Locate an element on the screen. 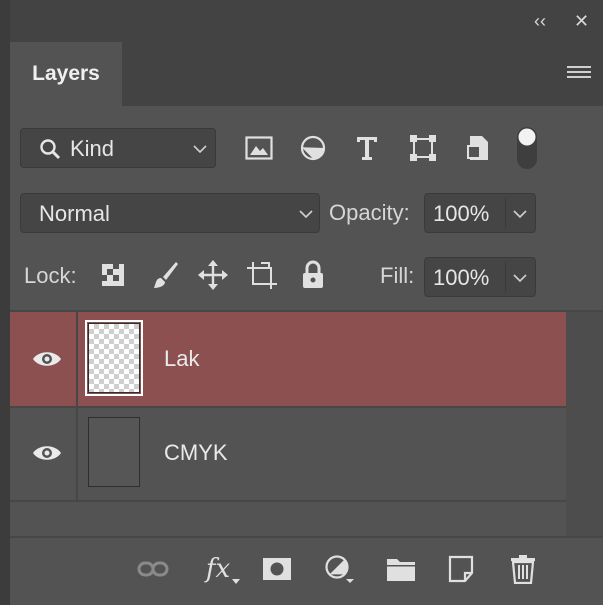 This screenshot has height=605, width=603. layer-name: CMYK is located at coordinates (196, 453).